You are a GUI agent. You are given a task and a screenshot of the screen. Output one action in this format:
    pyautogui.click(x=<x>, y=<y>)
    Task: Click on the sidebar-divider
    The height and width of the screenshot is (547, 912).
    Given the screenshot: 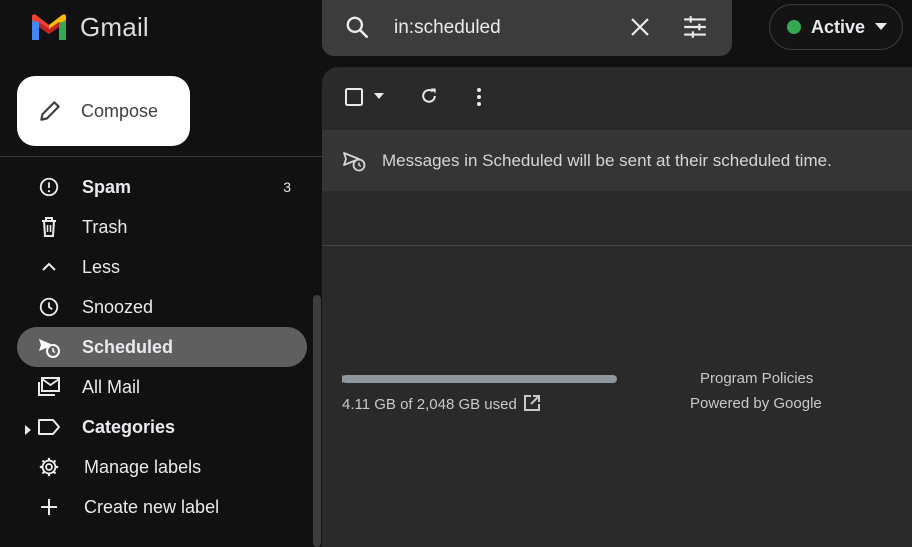 What is the action you would take?
    pyautogui.click(x=161, y=156)
    